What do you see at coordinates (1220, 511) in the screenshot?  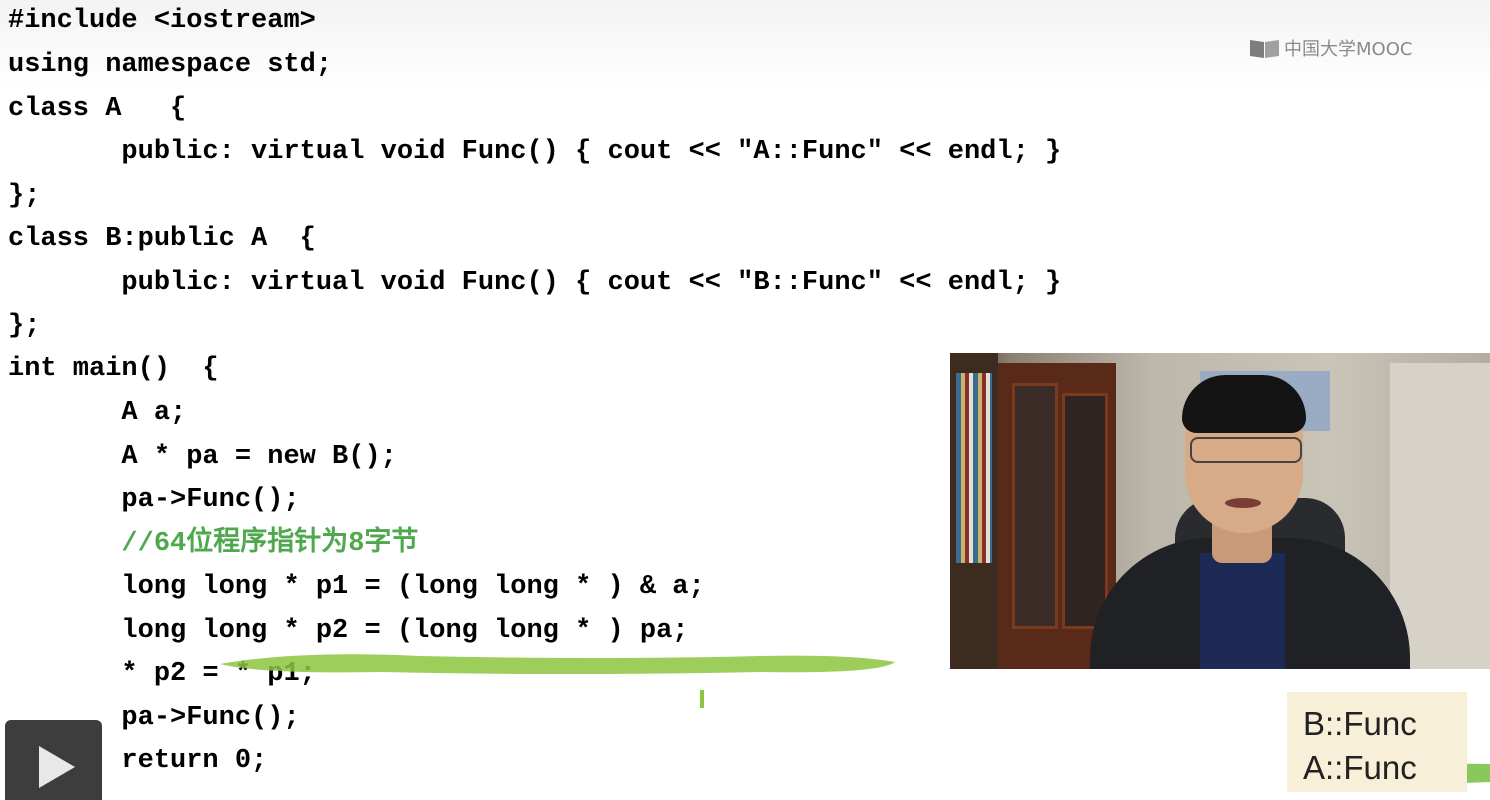 I see `presenter-webcam` at bounding box center [1220, 511].